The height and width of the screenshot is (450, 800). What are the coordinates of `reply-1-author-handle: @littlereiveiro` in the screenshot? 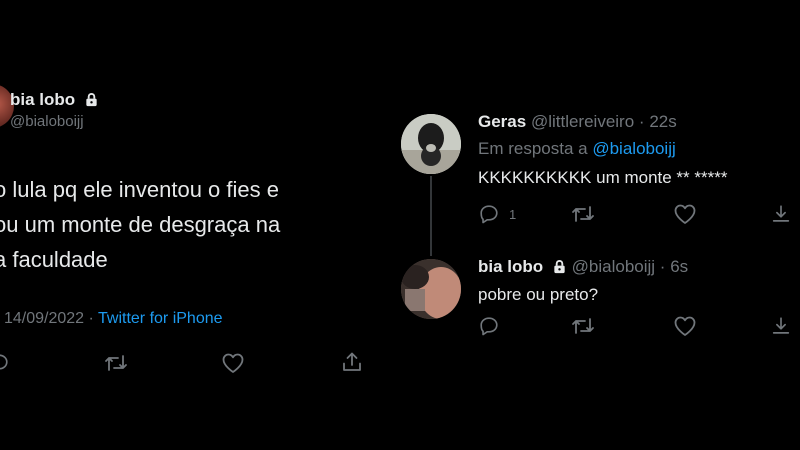 It's located at (582, 121).